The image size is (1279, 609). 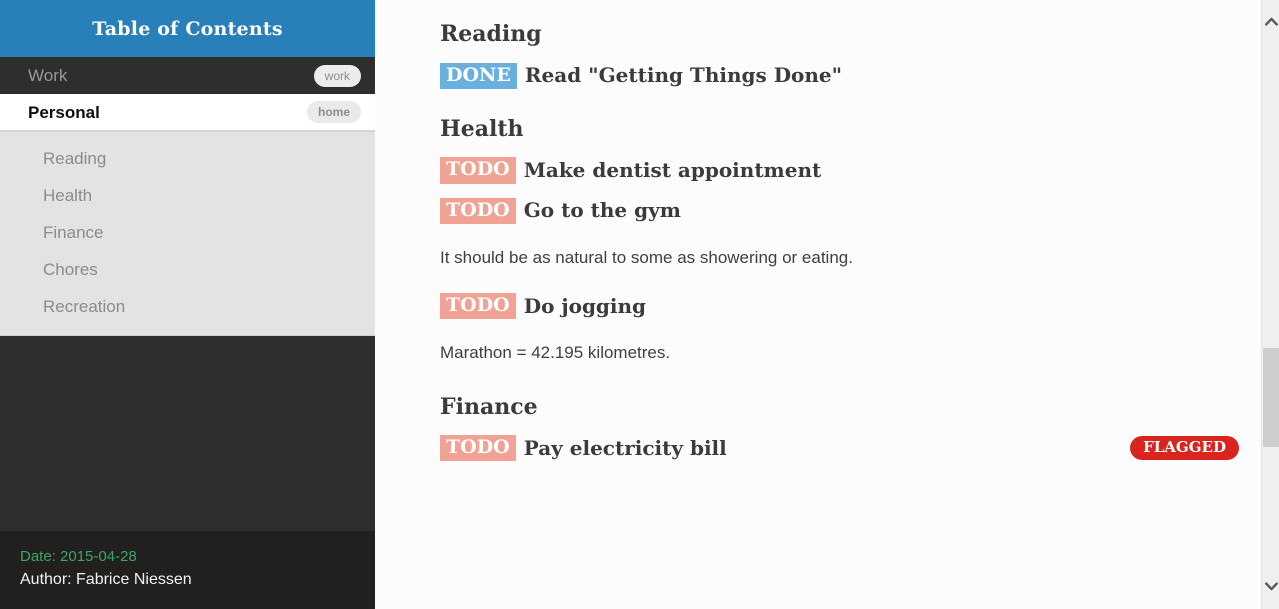 What do you see at coordinates (187, 269) in the screenshot?
I see `sidebar-item-chores: Chores` at bounding box center [187, 269].